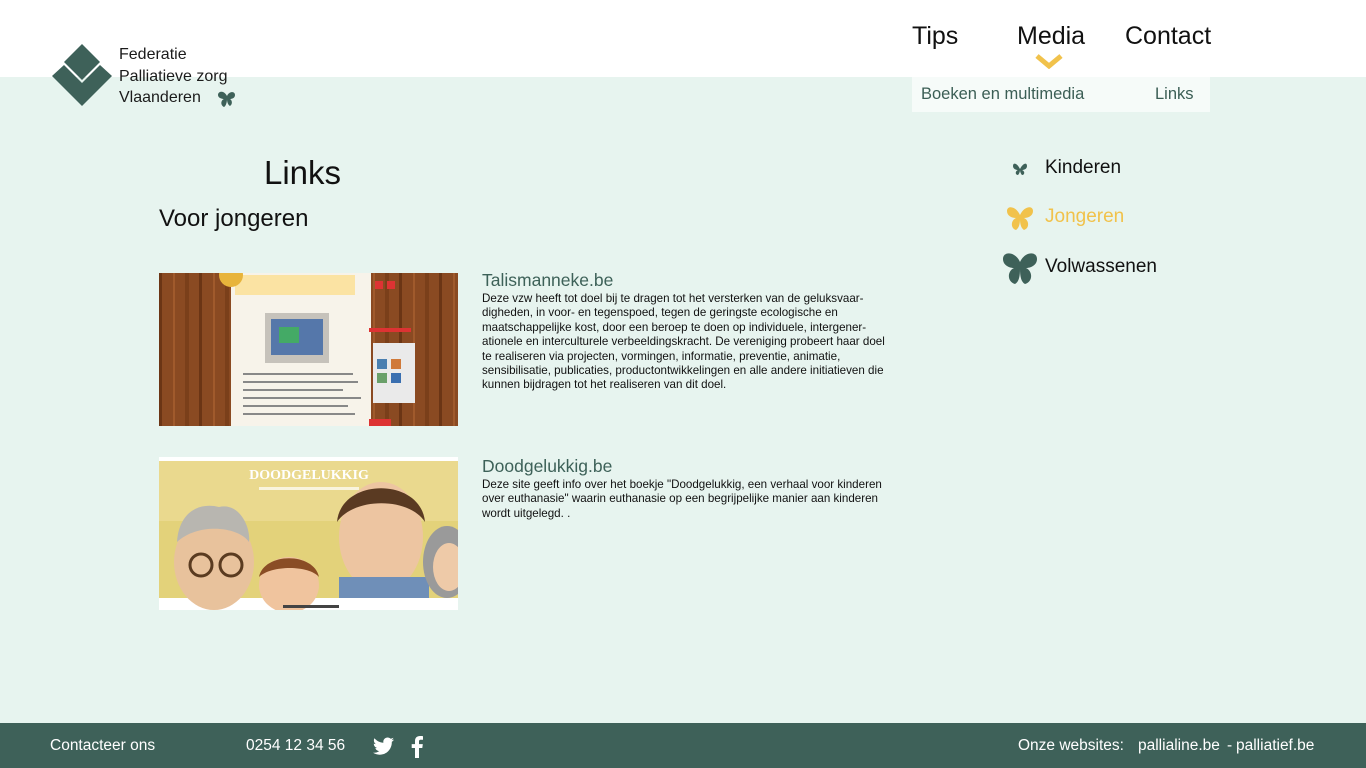 The height and width of the screenshot is (768, 1366). I want to click on category-jongeren: Jongeren, so click(1100, 218).